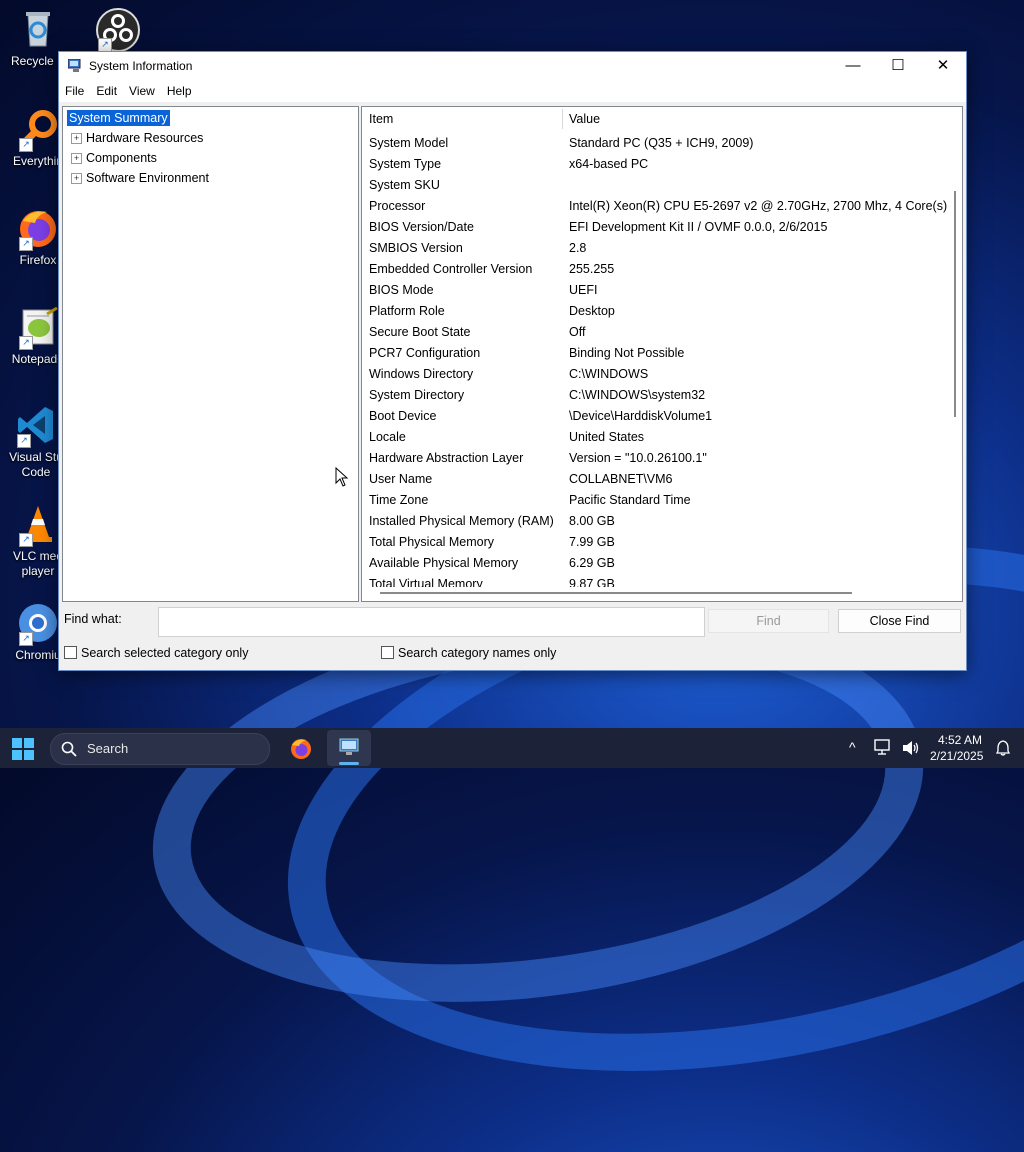 This screenshot has width=1024, height=1152. Describe the element at coordinates (654, 500) in the screenshot. I see `table-row: Time Zone Pacific Standard Time` at that location.